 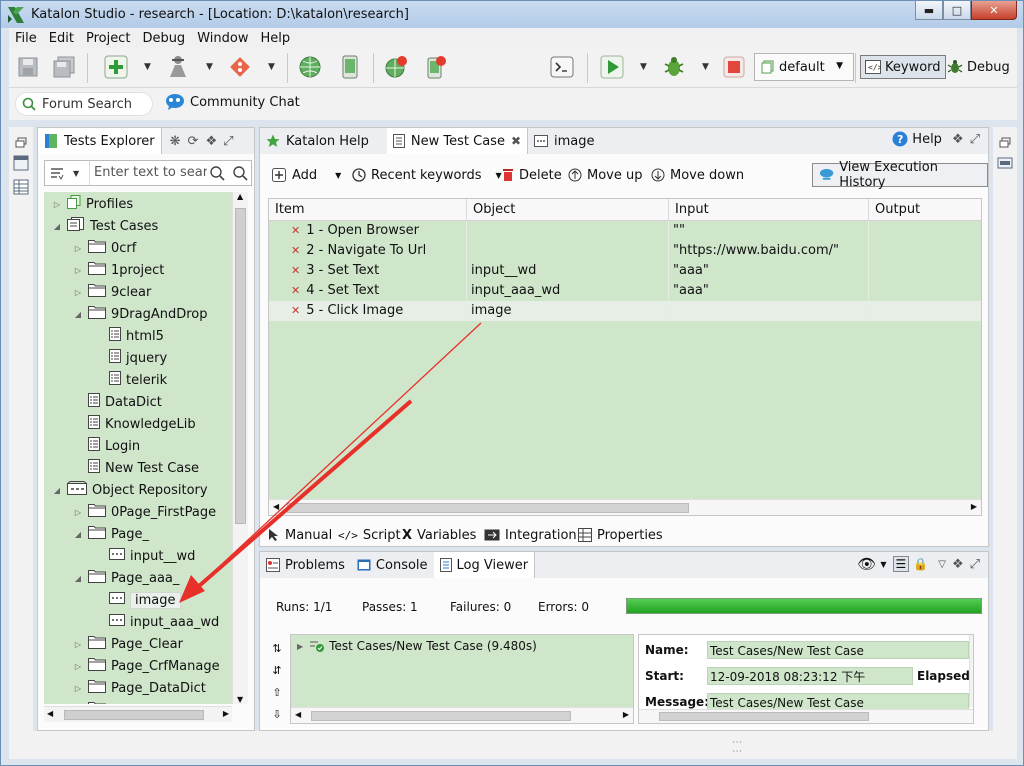 What do you see at coordinates (277, 649) in the screenshot?
I see `expand-all-icon: ⇅` at bounding box center [277, 649].